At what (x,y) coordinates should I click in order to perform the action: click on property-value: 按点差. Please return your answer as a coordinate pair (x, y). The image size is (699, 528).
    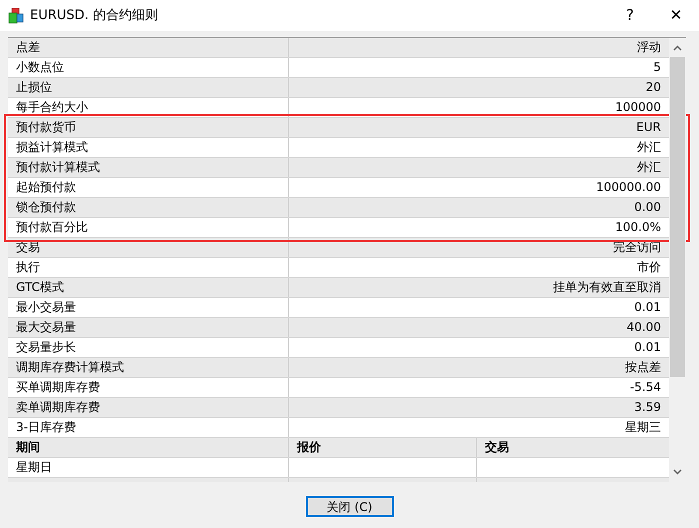
    Looking at the image, I should click on (643, 367).